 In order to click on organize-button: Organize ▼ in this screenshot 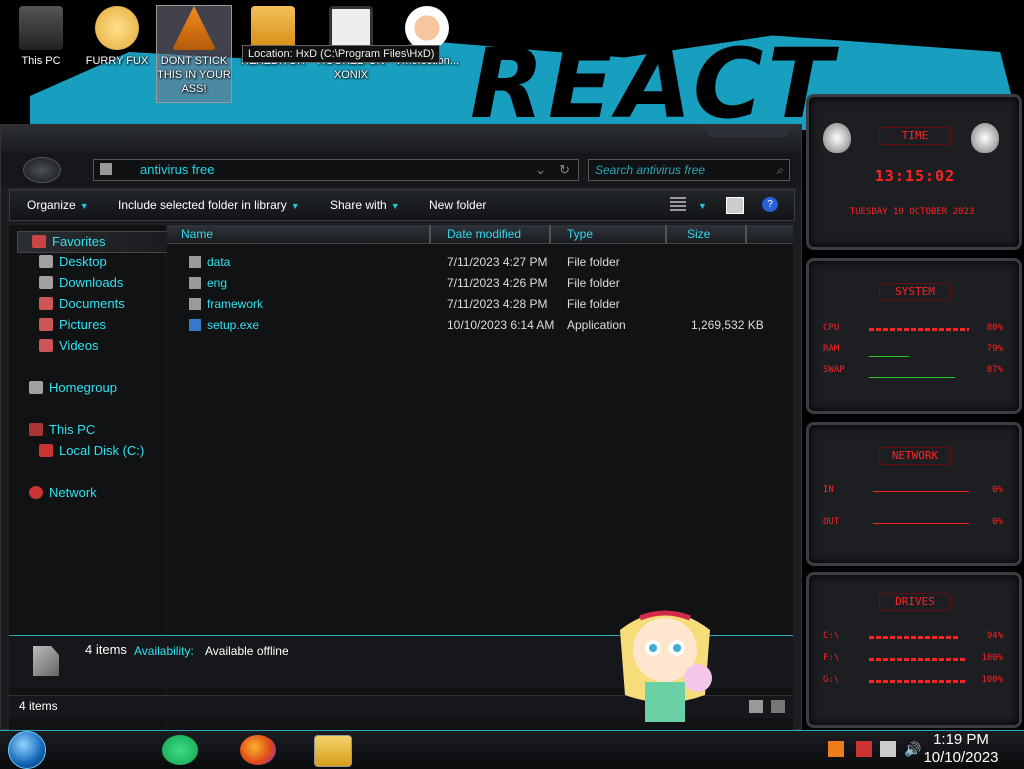, I will do `click(58, 205)`.